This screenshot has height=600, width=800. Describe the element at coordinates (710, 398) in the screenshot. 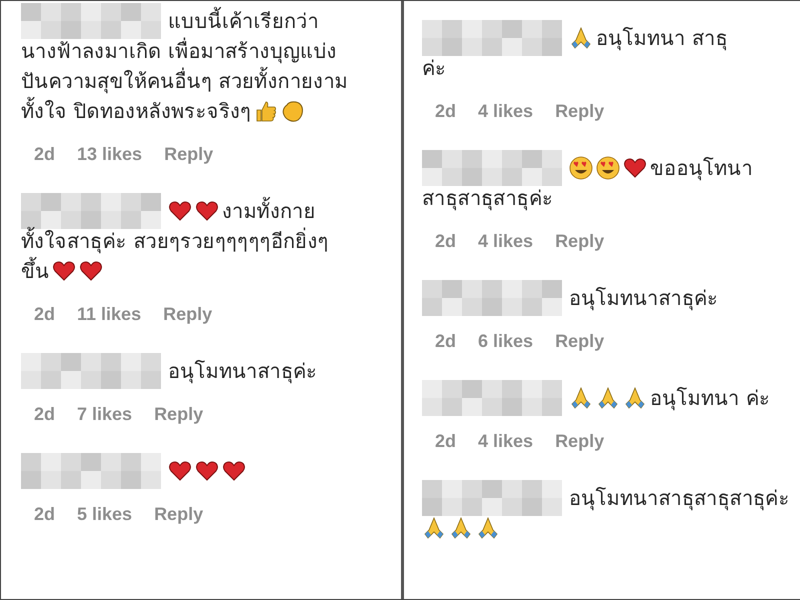

I see `comment-text: อนุโมทนา ค่ะ` at that location.